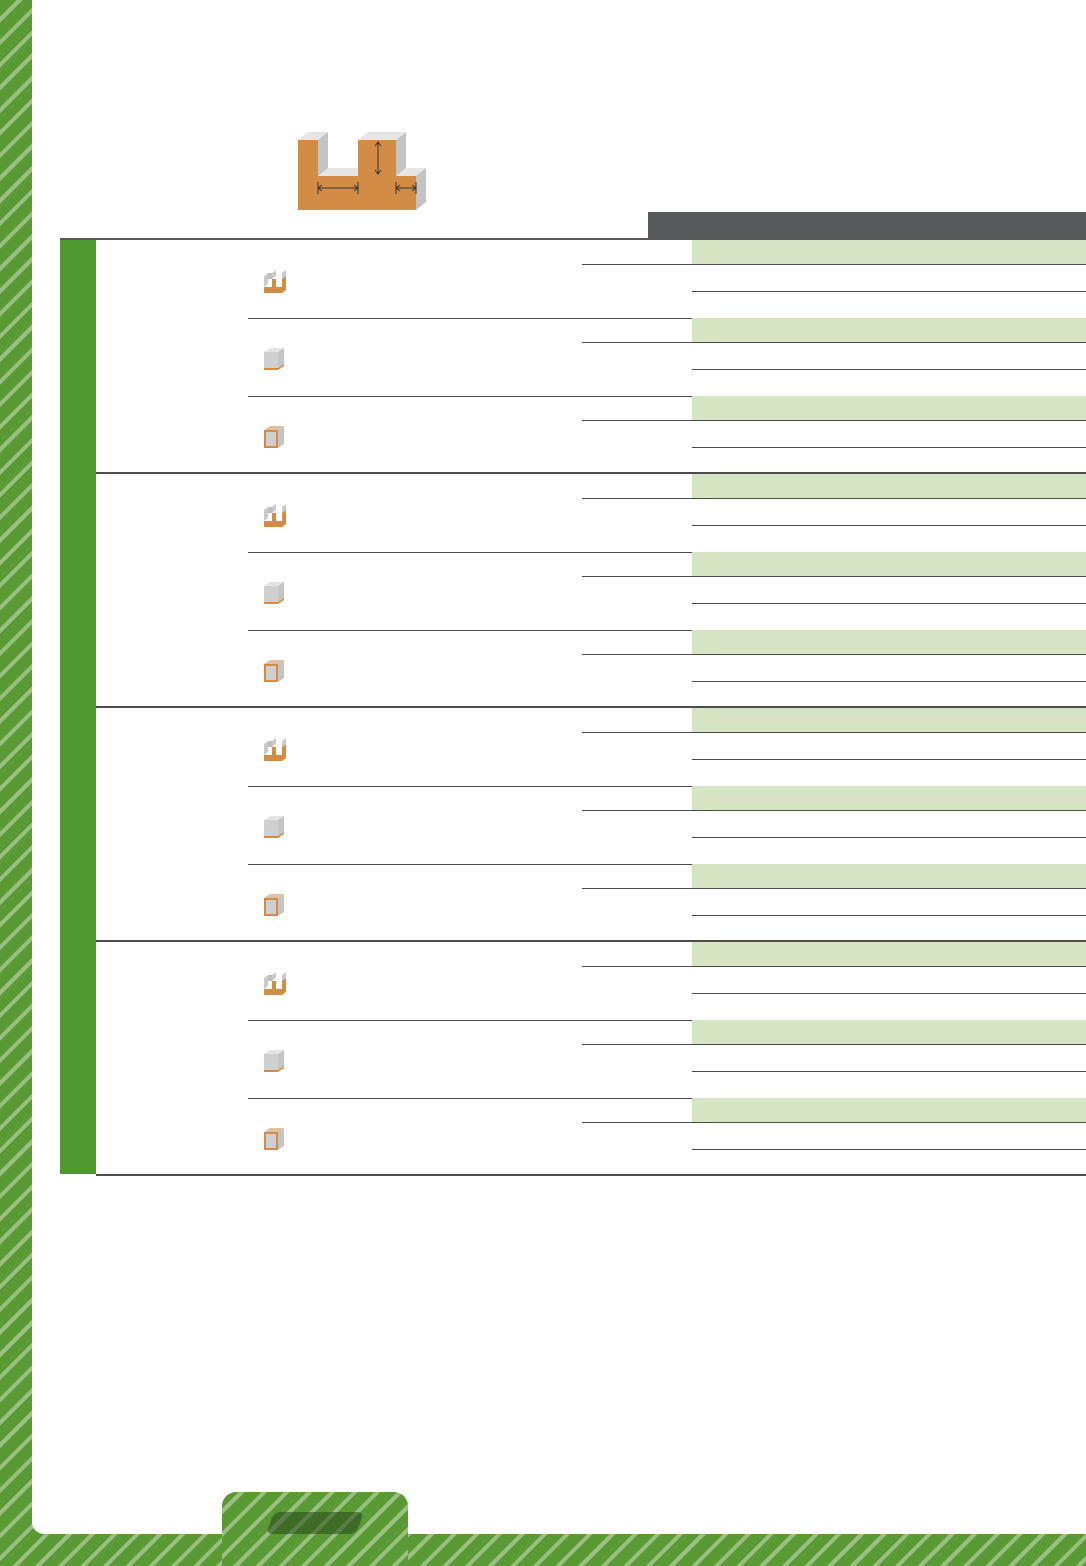  What do you see at coordinates (867, 225) in the screenshot?
I see `table-header-bar` at bounding box center [867, 225].